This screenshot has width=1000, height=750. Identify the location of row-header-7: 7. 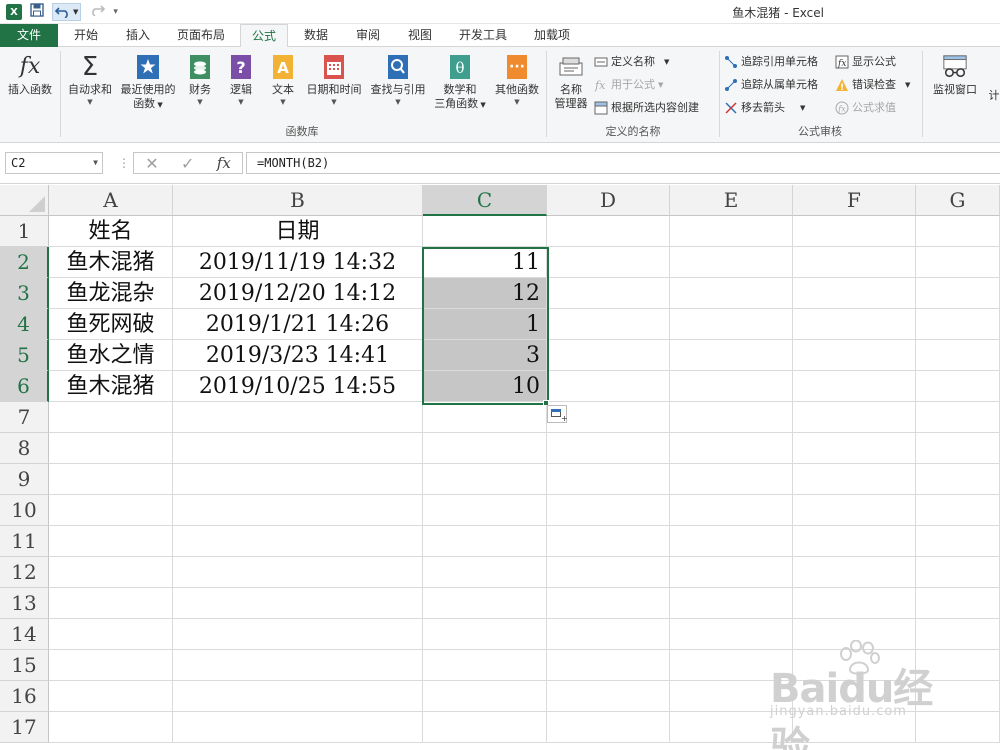
(24, 417).